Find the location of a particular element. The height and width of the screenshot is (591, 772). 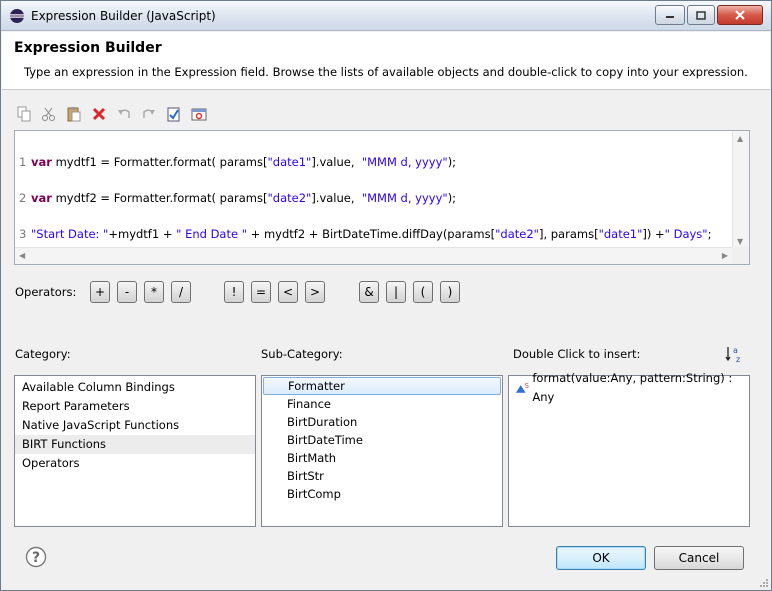

undo-button is located at coordinates (124, 114).